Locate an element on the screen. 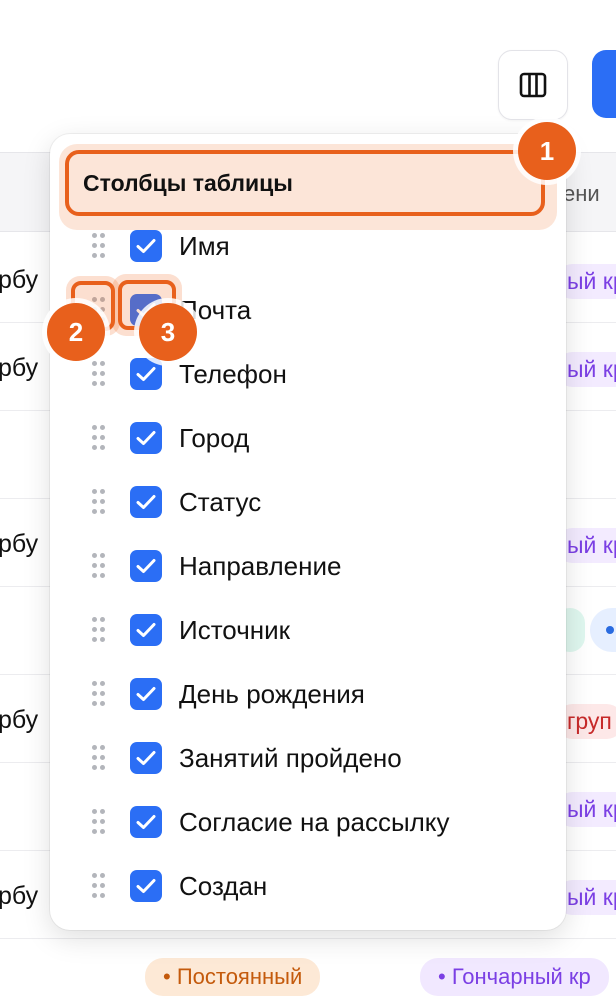 This screenshot has width=616, height=996. columns-icon is located at coordinates (533, 85).